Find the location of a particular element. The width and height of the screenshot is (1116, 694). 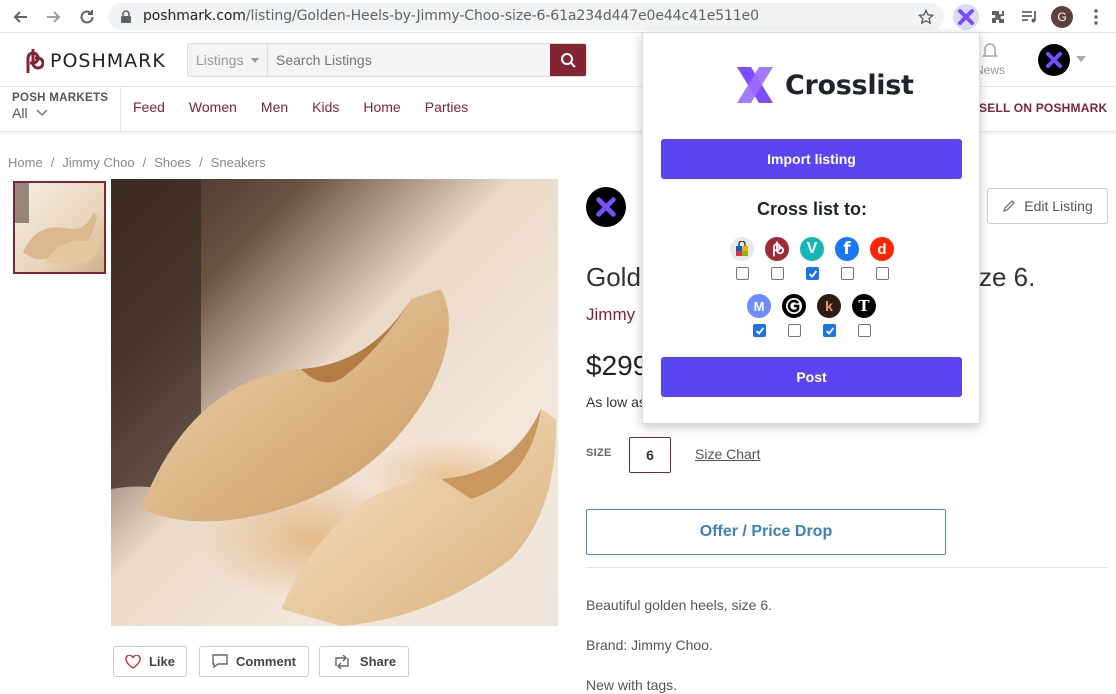

seller-avatar is located at coordinates (606, 207).